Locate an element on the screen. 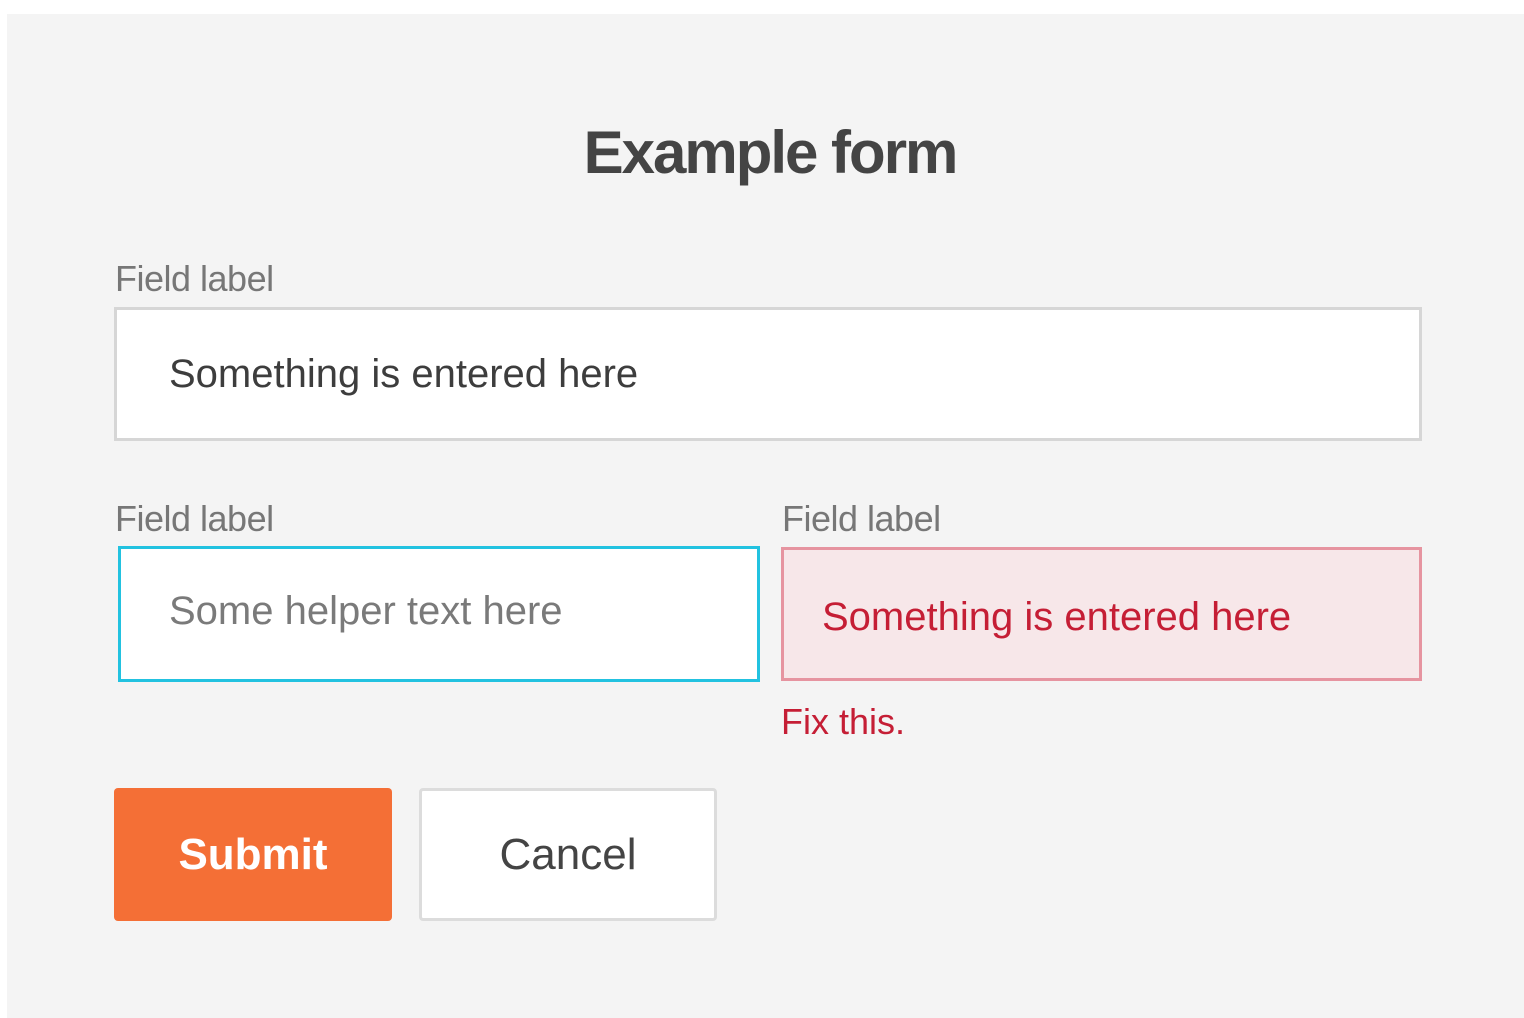 The image size is (1524, 1018). field2-input is located at coordinates (439, 614).